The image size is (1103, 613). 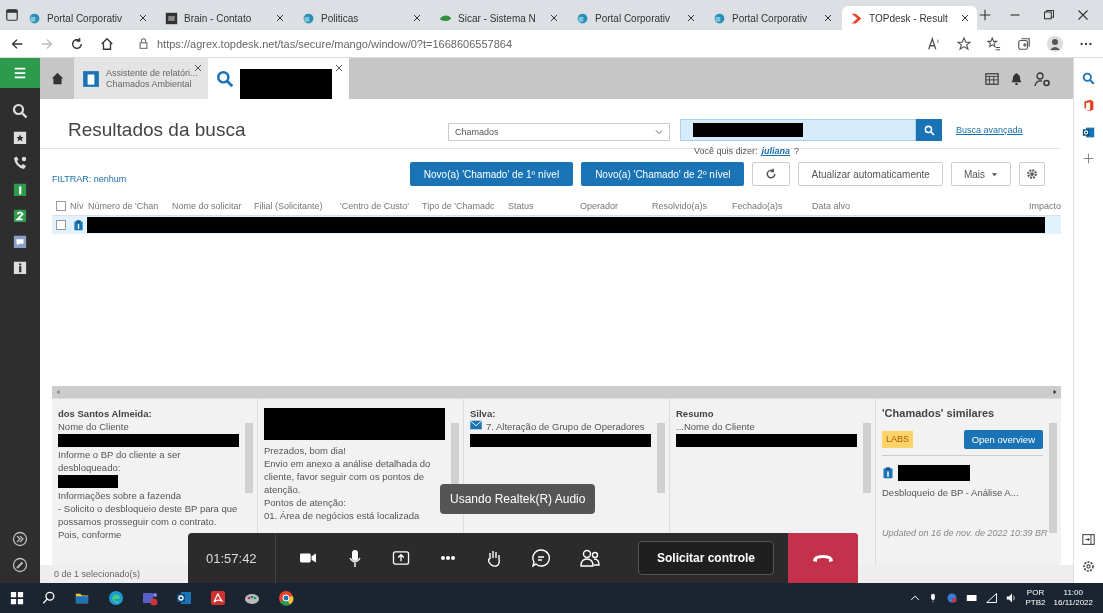 What do you see at coordinates (929, 130) in the screenshot?
I see `search-button` at bounding box center [929, 130].